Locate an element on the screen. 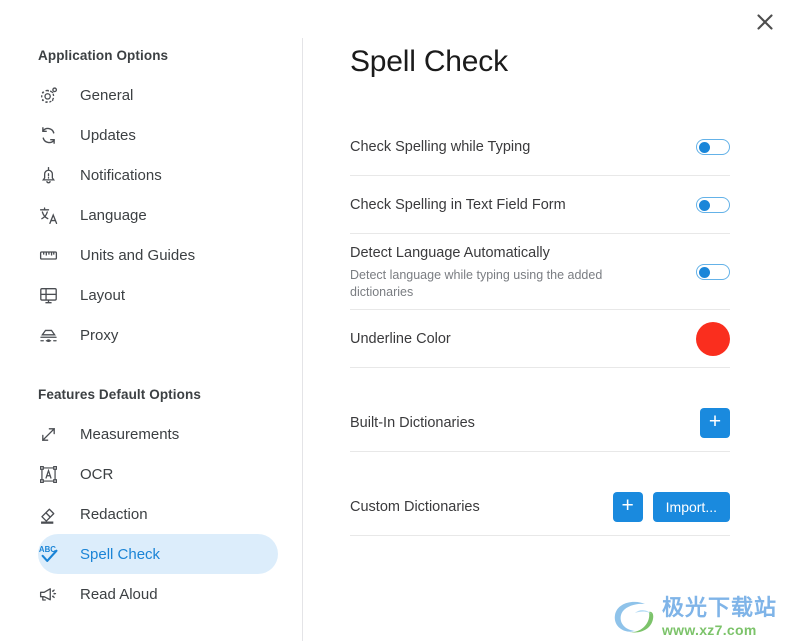  setting-row: Check Spelling while Typing is located at coordinates (540, 147).